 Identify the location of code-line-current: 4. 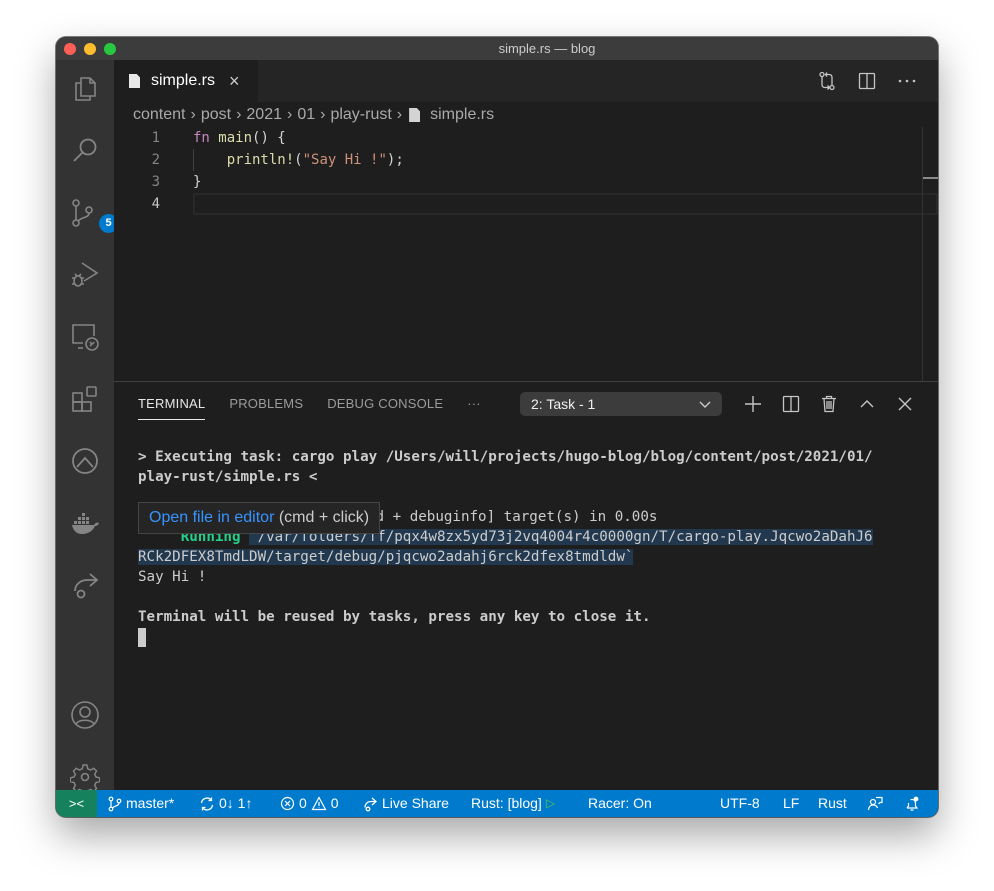
(526, 204).